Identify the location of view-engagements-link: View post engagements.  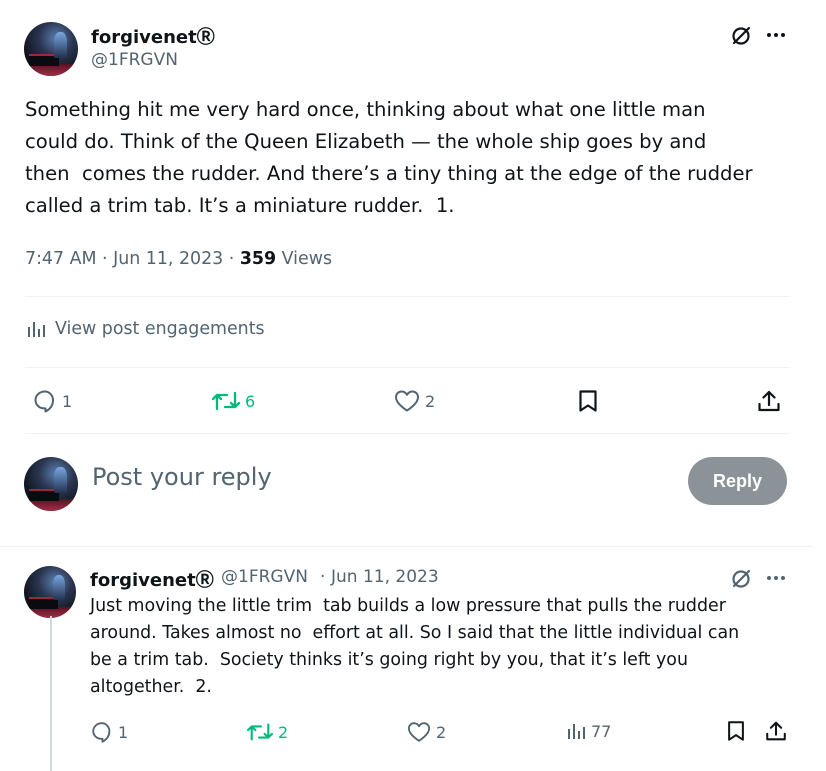
(145, 329).